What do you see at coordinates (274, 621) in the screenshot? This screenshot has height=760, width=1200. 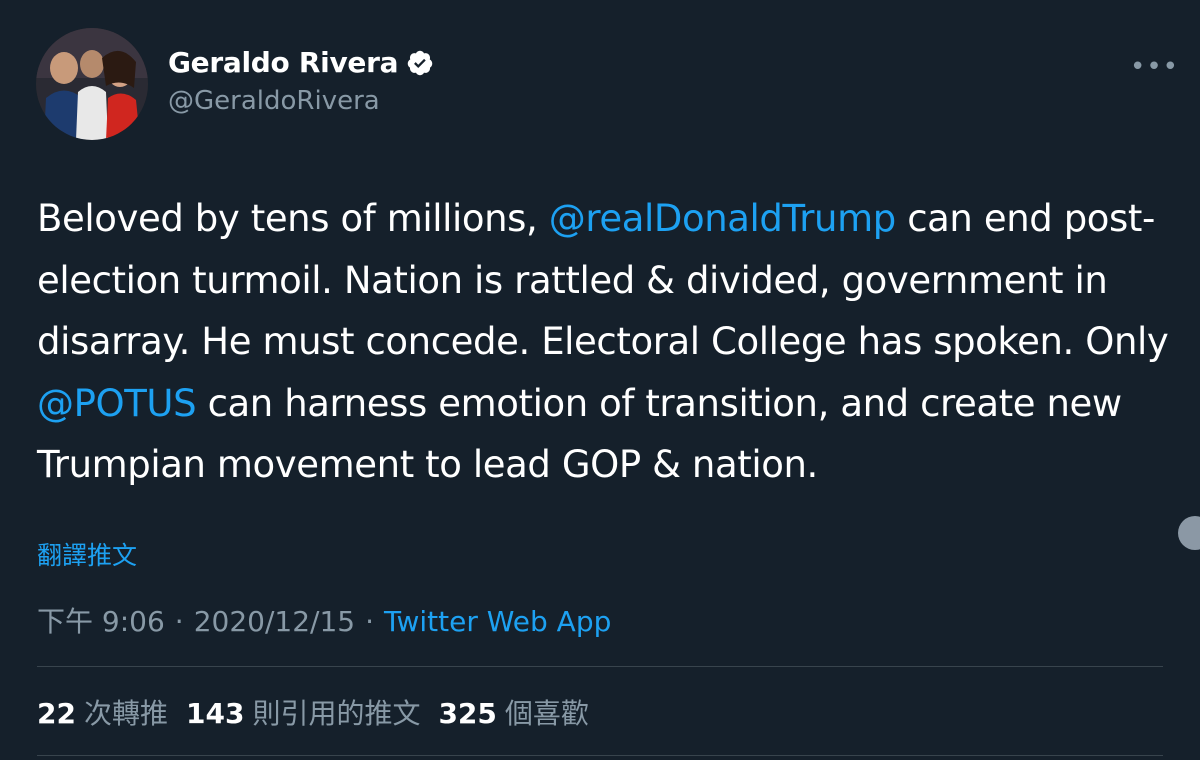 I see `tweet-date: 2020/12/15` at bounding box center [274, 621].